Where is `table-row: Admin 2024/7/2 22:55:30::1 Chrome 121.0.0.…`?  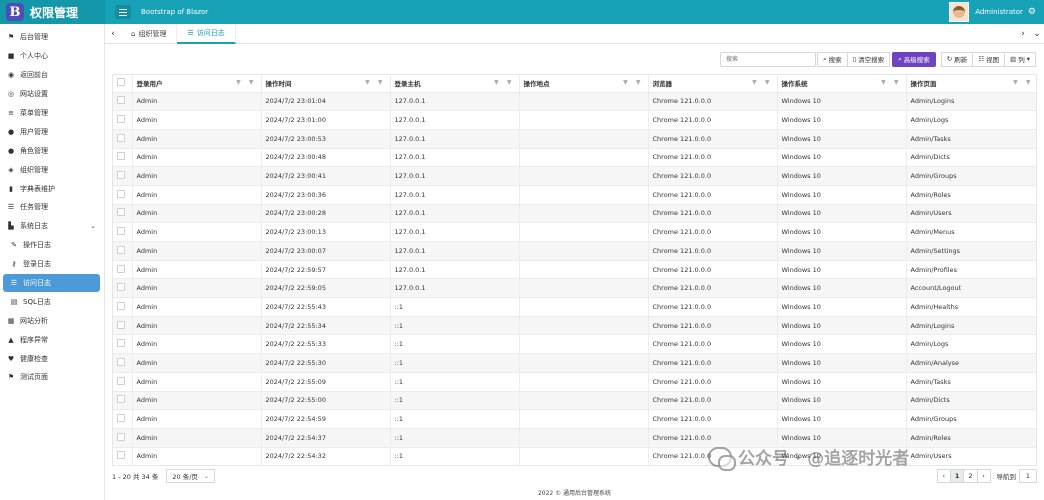 table-row: Admin 2024/7/2 22:55:30::1 Chrome 121.0.0.… is located at coordinates (574, 363).